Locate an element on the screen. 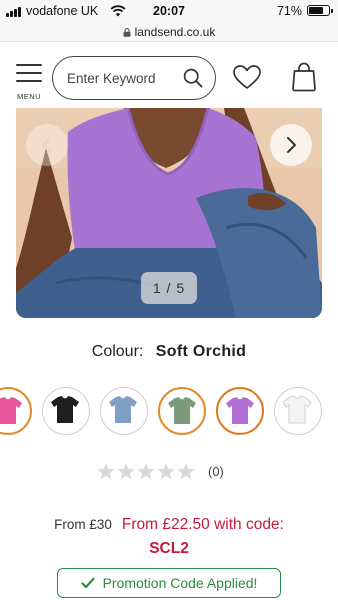  review-count: (0) is located at coordinates (216, 471).